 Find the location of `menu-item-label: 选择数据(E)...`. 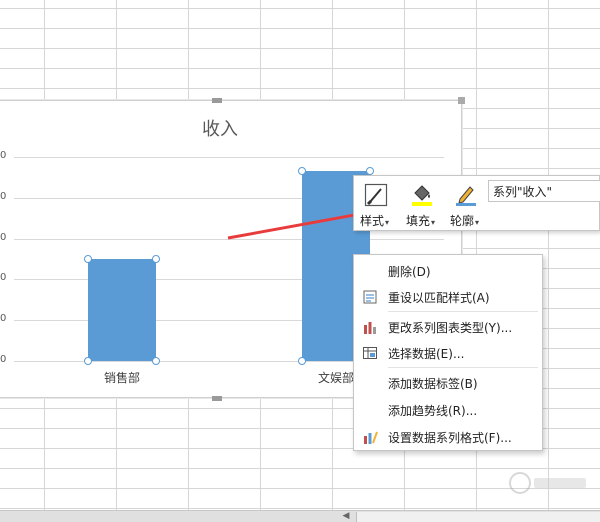

menu-item-label: 选择数据(E)... is located at coordinates (426, 354).